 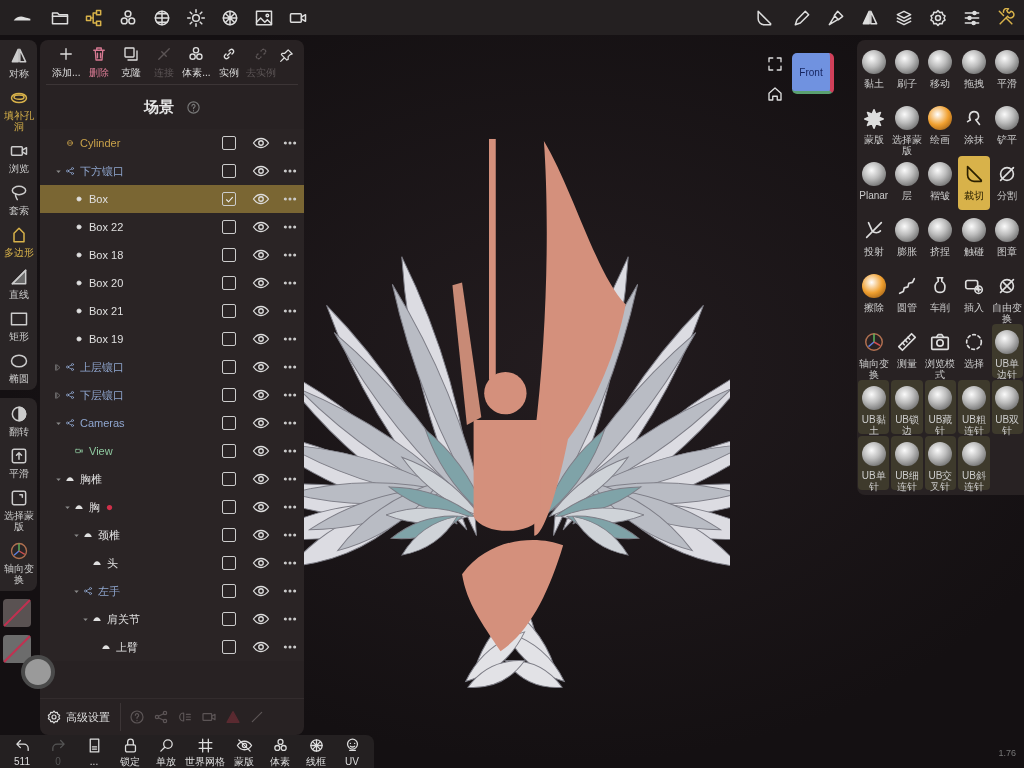 I want to click on node-graph-icon, so click(x=94, y=17).